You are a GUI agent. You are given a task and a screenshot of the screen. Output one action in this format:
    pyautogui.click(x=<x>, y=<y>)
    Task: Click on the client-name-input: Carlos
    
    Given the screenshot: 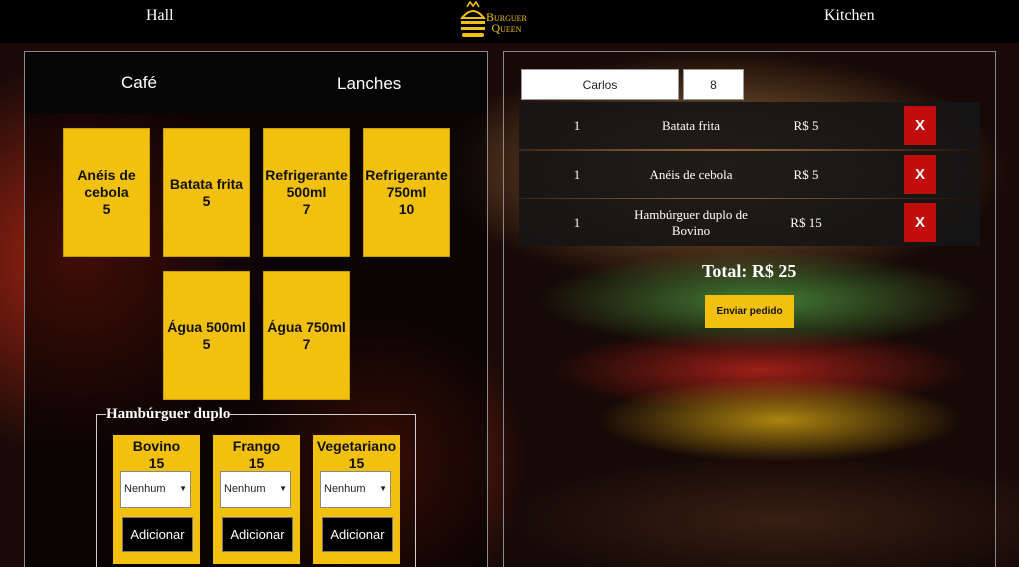 What is the action you would take?
    pyautogui.click(x=600, y=84)
    